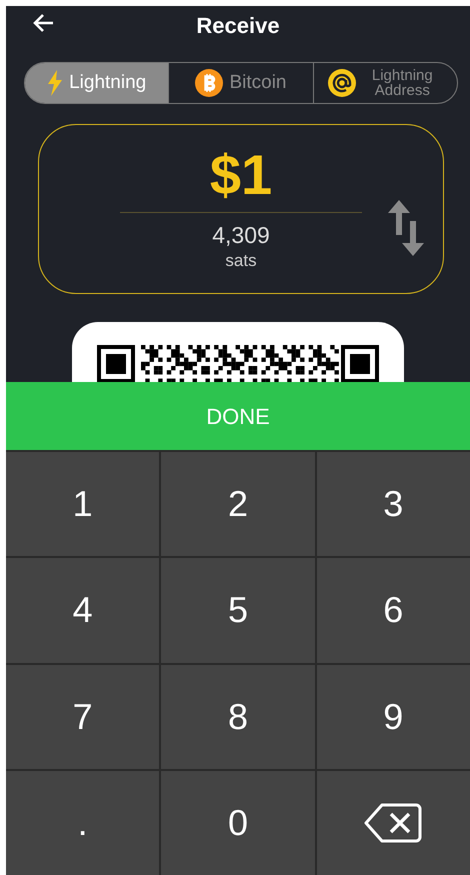 Image resolution: width=470 pixels, height=875 pixels. Describe the element at coordinates (83, 716) in the screenshot. I see `keypad-key: 7` at that location.